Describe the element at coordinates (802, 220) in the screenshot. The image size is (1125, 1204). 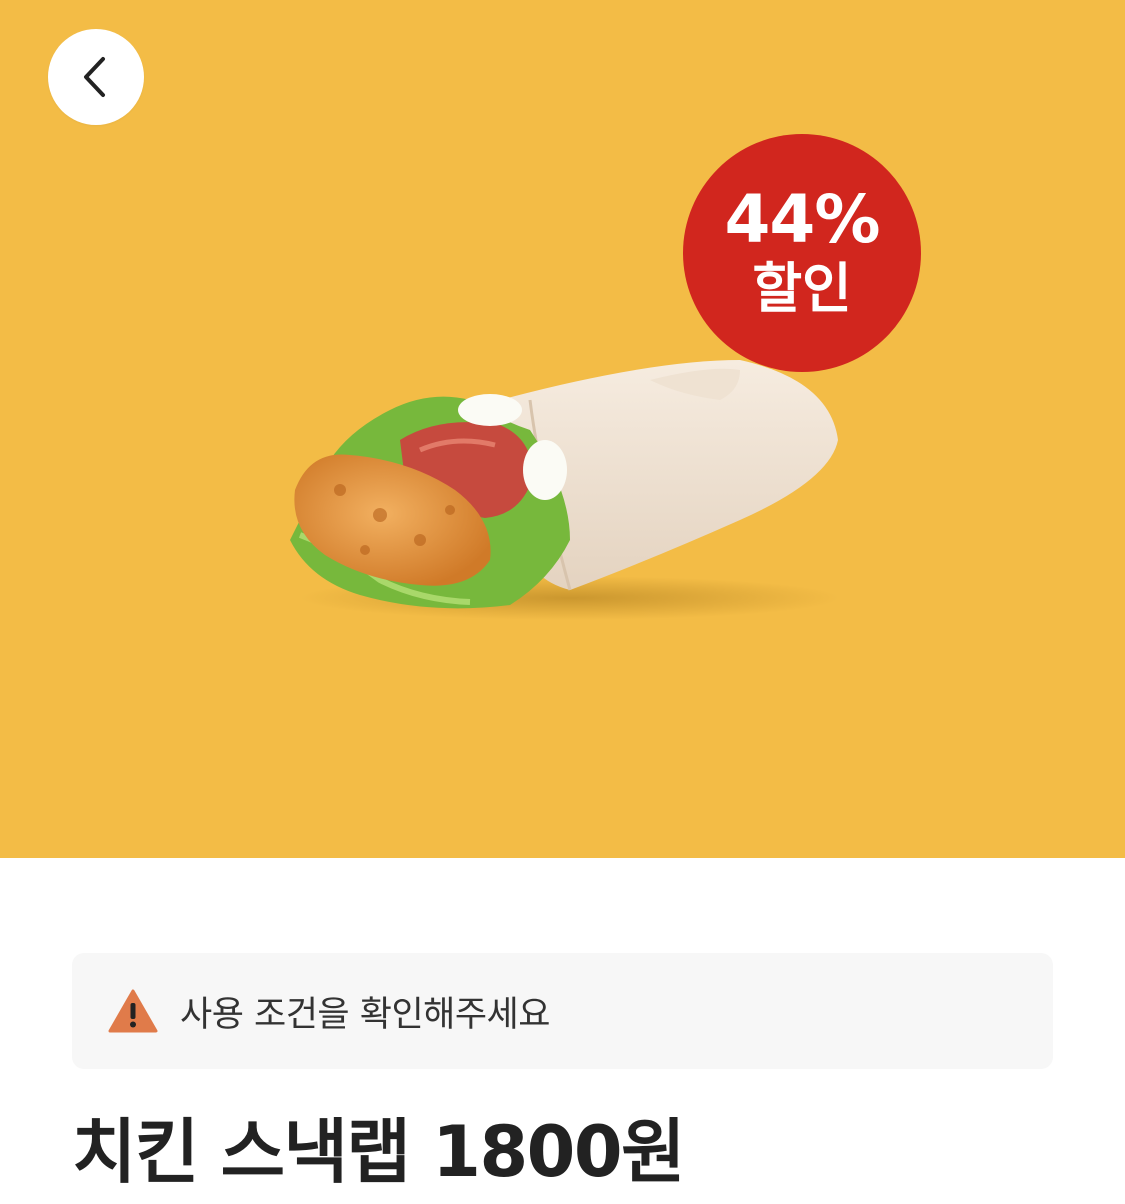
I see `discount-percent: 44%` at that location.